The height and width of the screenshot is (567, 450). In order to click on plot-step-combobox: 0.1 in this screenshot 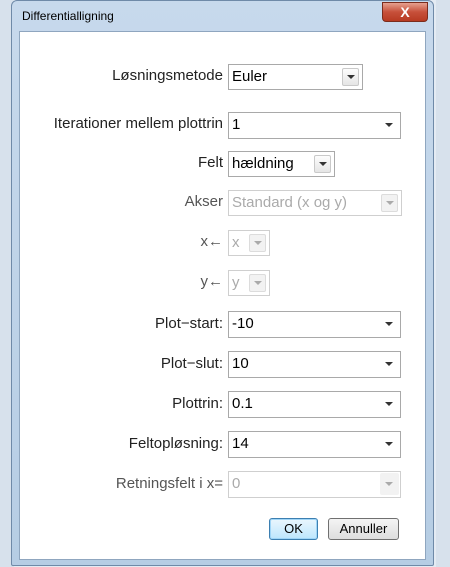, I will do `click(314, 404)`.